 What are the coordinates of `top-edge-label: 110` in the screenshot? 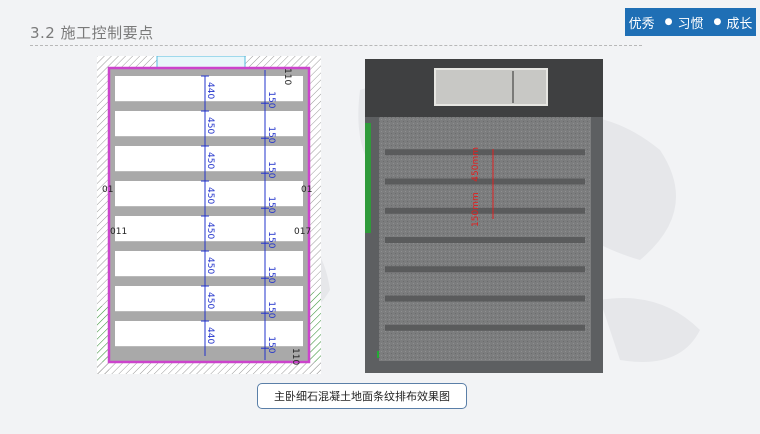 It's located at (287, 76).